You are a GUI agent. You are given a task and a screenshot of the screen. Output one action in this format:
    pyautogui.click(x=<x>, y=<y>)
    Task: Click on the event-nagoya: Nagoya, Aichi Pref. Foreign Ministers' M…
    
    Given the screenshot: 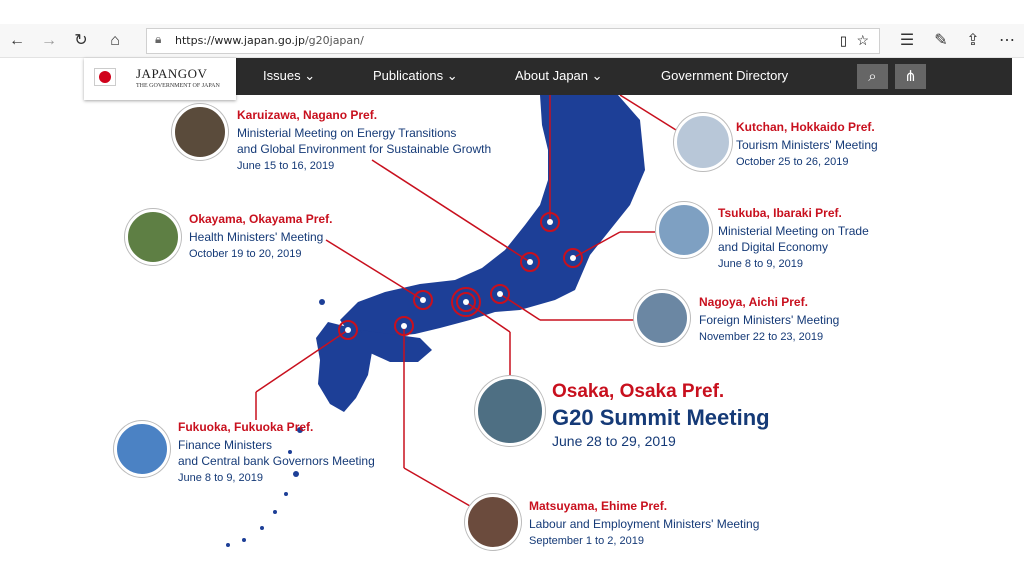 What is the action you would take?
    pyautogui.click(x=769, y=319)
    